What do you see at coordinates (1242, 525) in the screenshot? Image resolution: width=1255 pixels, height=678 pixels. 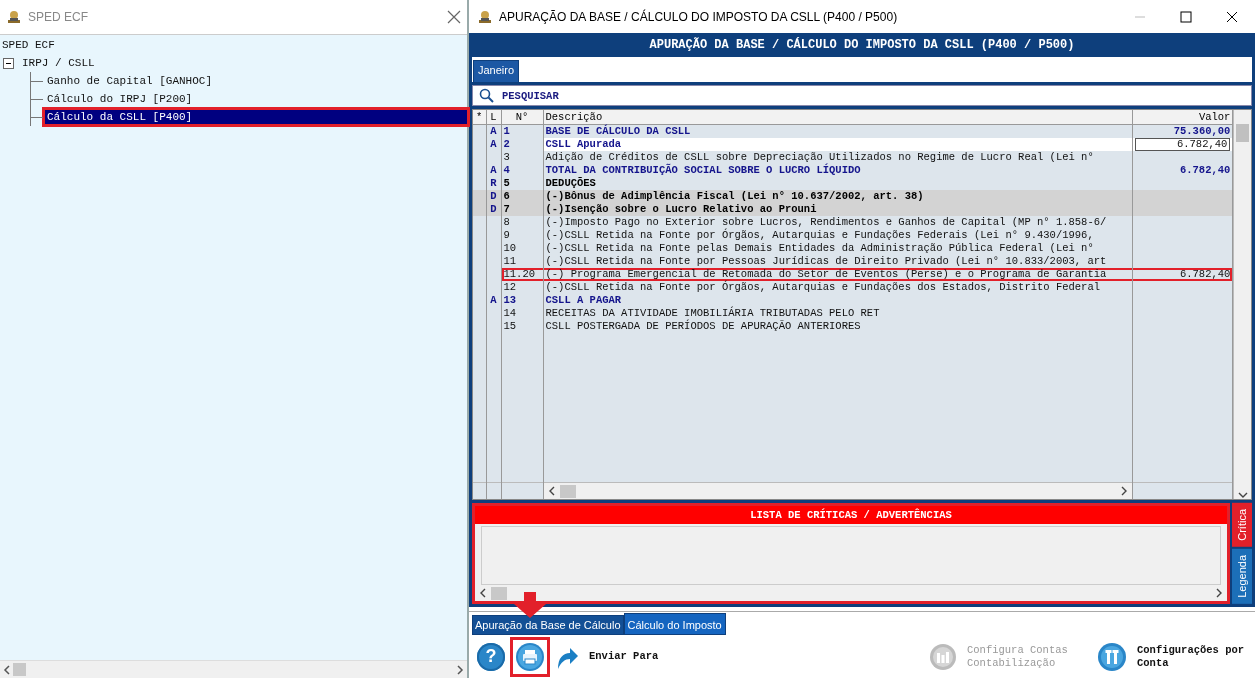 I see `side-tab: Crítica` at bounding box center [1242, 525].